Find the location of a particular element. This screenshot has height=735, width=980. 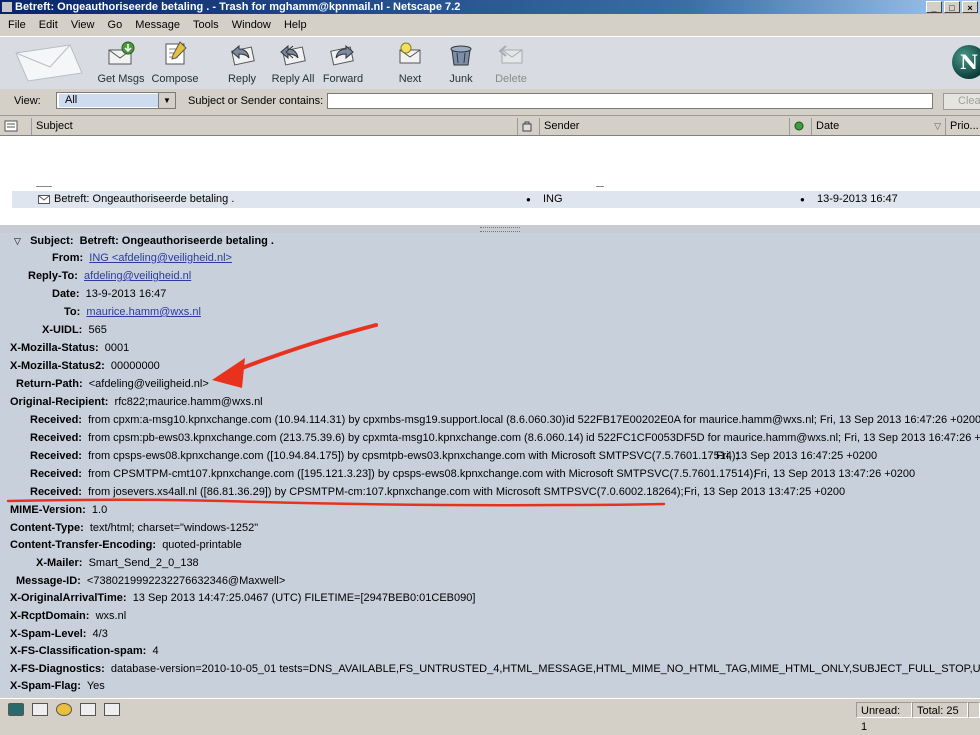

next-button: Next is located at coordinates (410, 62).